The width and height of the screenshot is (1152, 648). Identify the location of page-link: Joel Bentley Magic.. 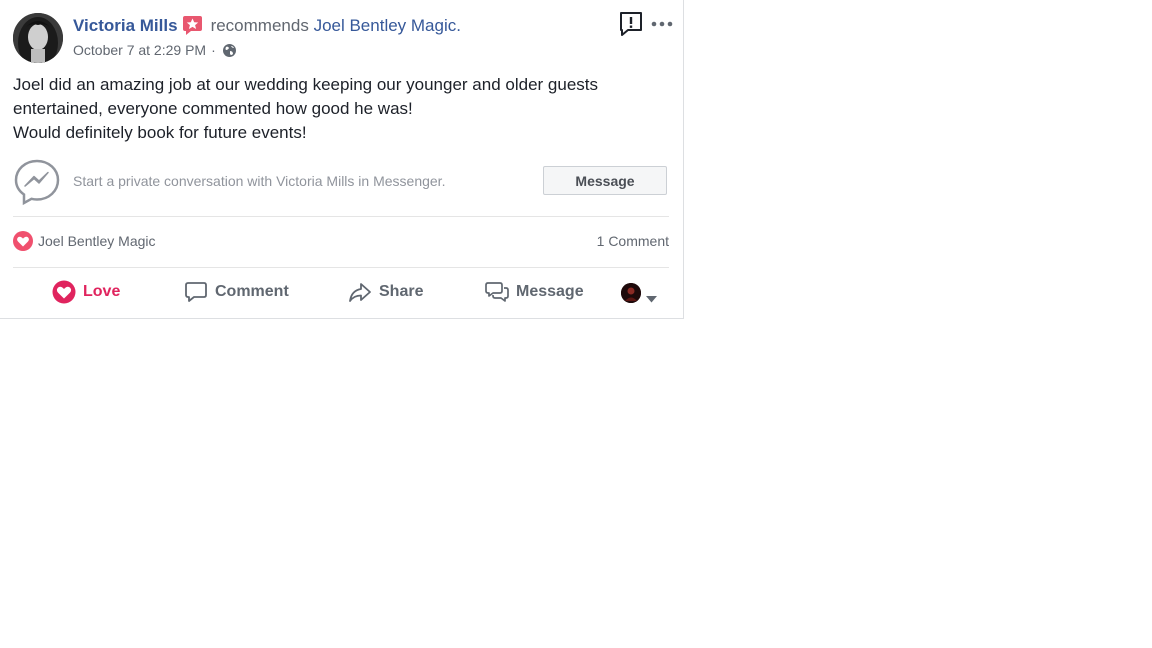
(387, 26).